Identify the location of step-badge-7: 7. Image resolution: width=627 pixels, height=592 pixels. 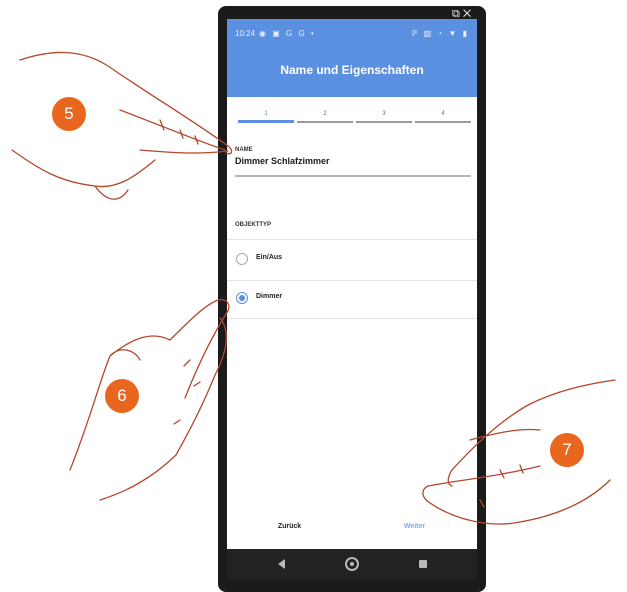
(567, 450).